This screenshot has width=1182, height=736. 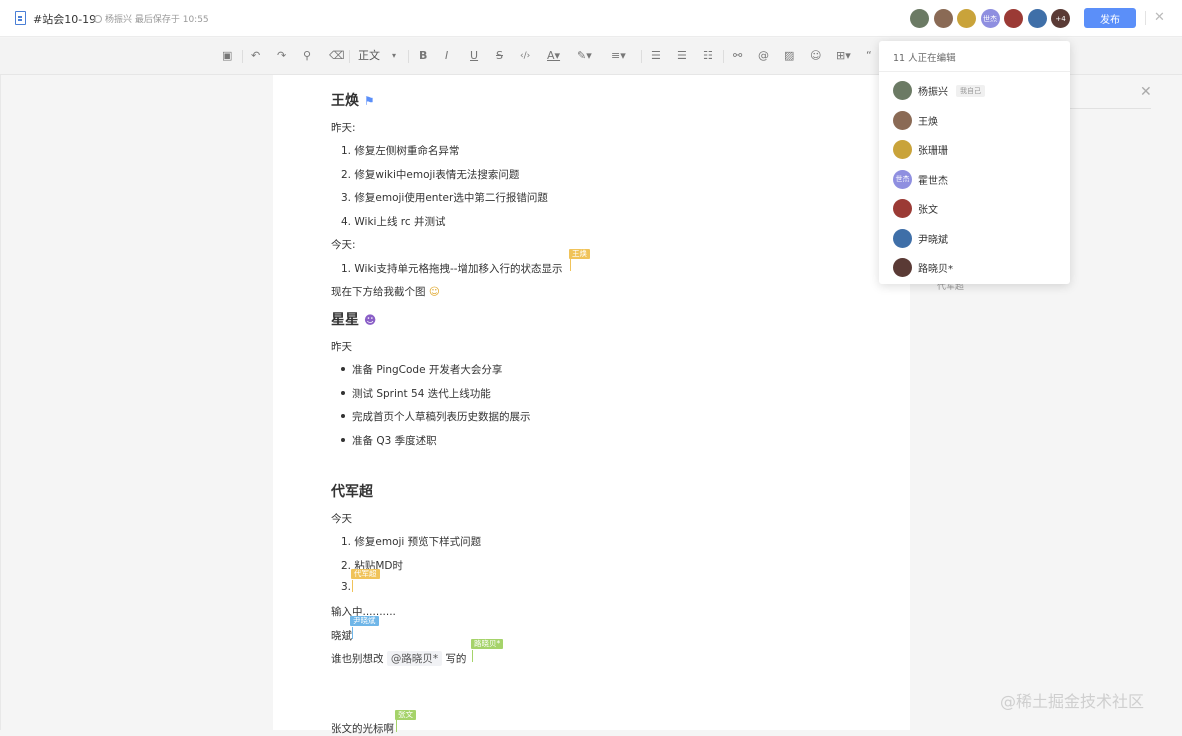 What do you see at coordinates (815, 56) in the screenshot?
I see `emoji-icon: ☺` at bounding box center [815, 56].